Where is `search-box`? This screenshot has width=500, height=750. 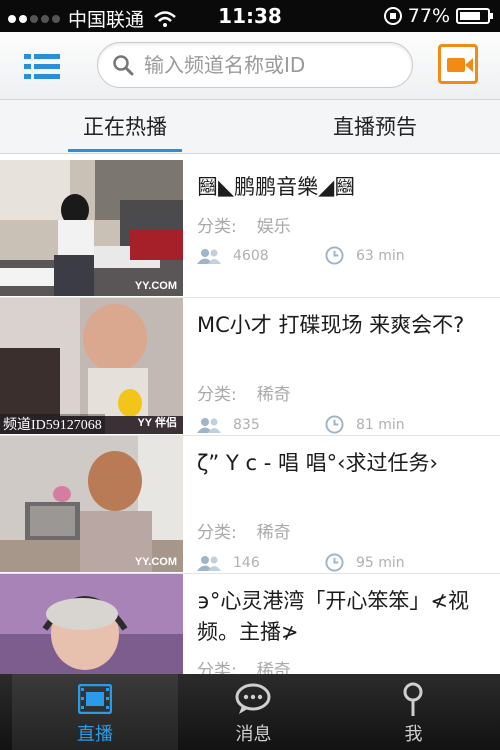
search-box is located at coordinates (255, 65).